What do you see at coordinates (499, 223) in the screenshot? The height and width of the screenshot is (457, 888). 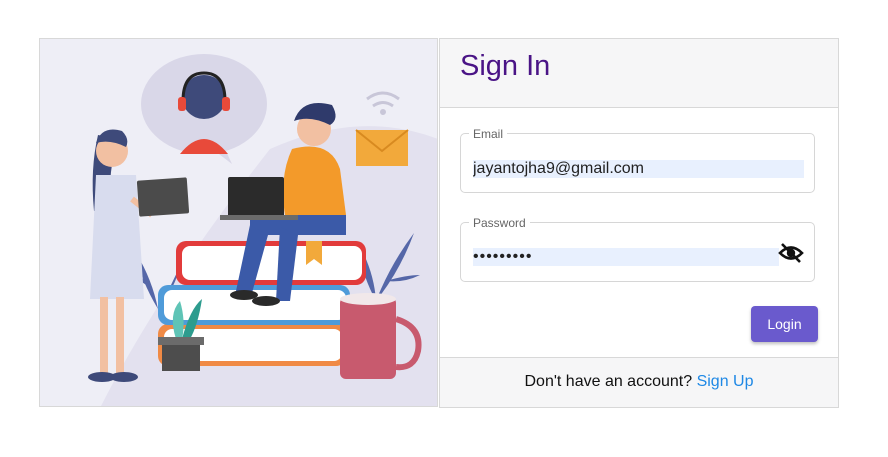 I see `password-label: Password` at bounding box center [499, 223].